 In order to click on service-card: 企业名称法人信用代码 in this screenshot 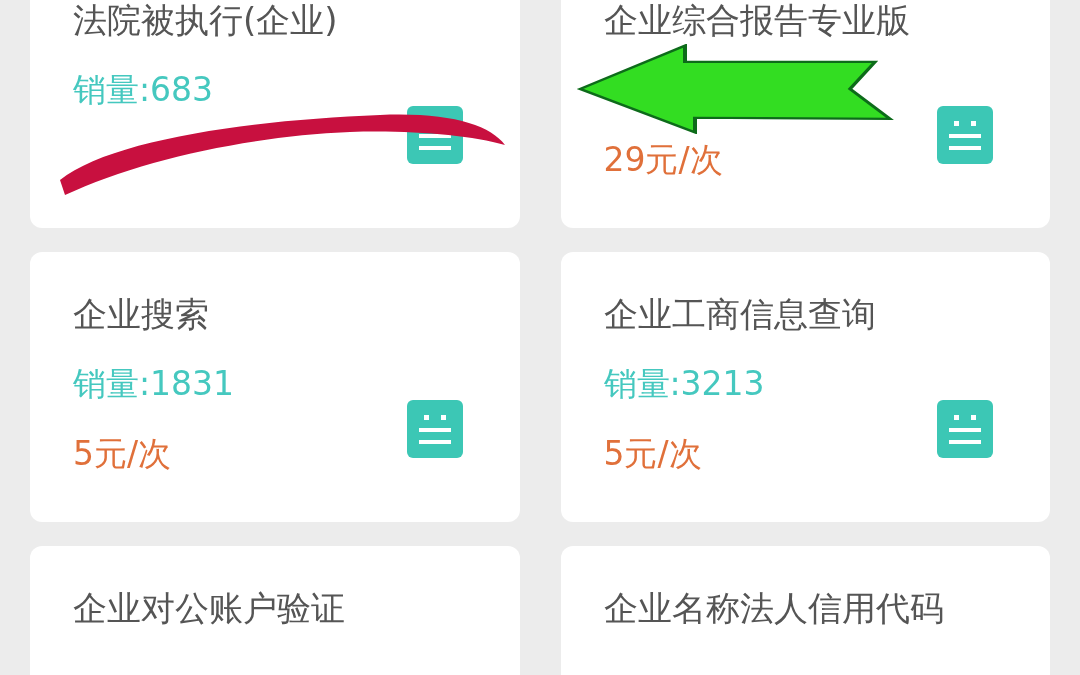, I will do `click(805, 610)`.